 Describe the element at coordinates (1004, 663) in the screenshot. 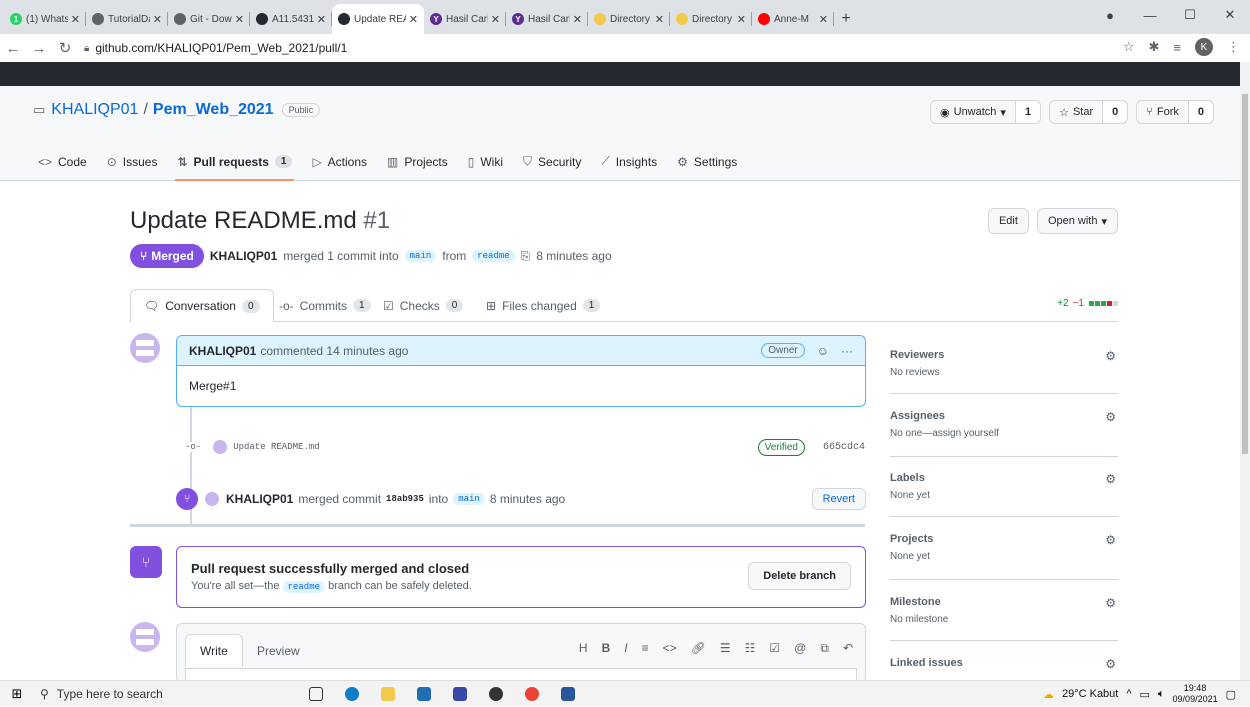

I see `sidebar-heading: Linked issues` at that location.